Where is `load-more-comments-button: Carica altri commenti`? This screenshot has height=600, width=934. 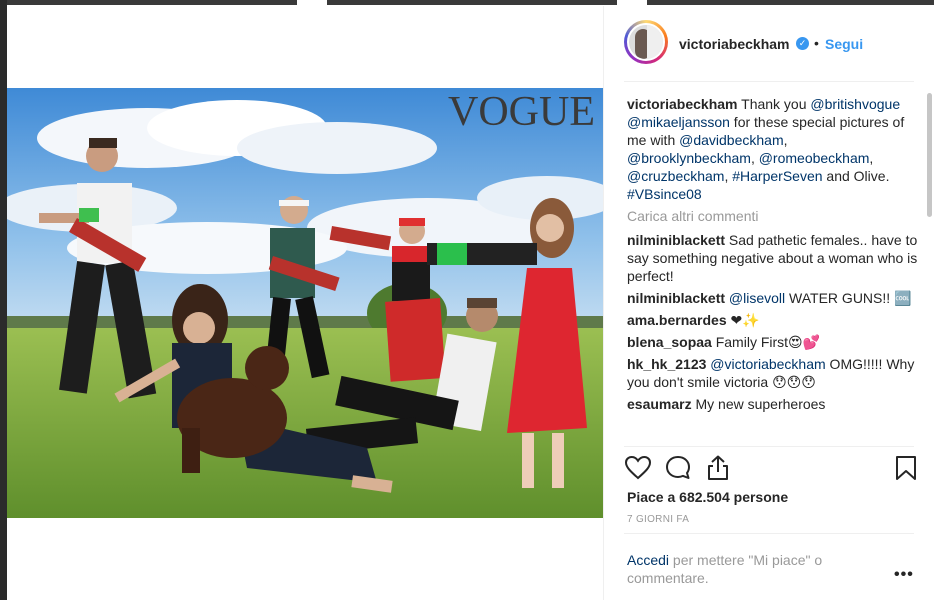 load-more-comments-button: Carica altri commenti is located at coordinates (773, 216).